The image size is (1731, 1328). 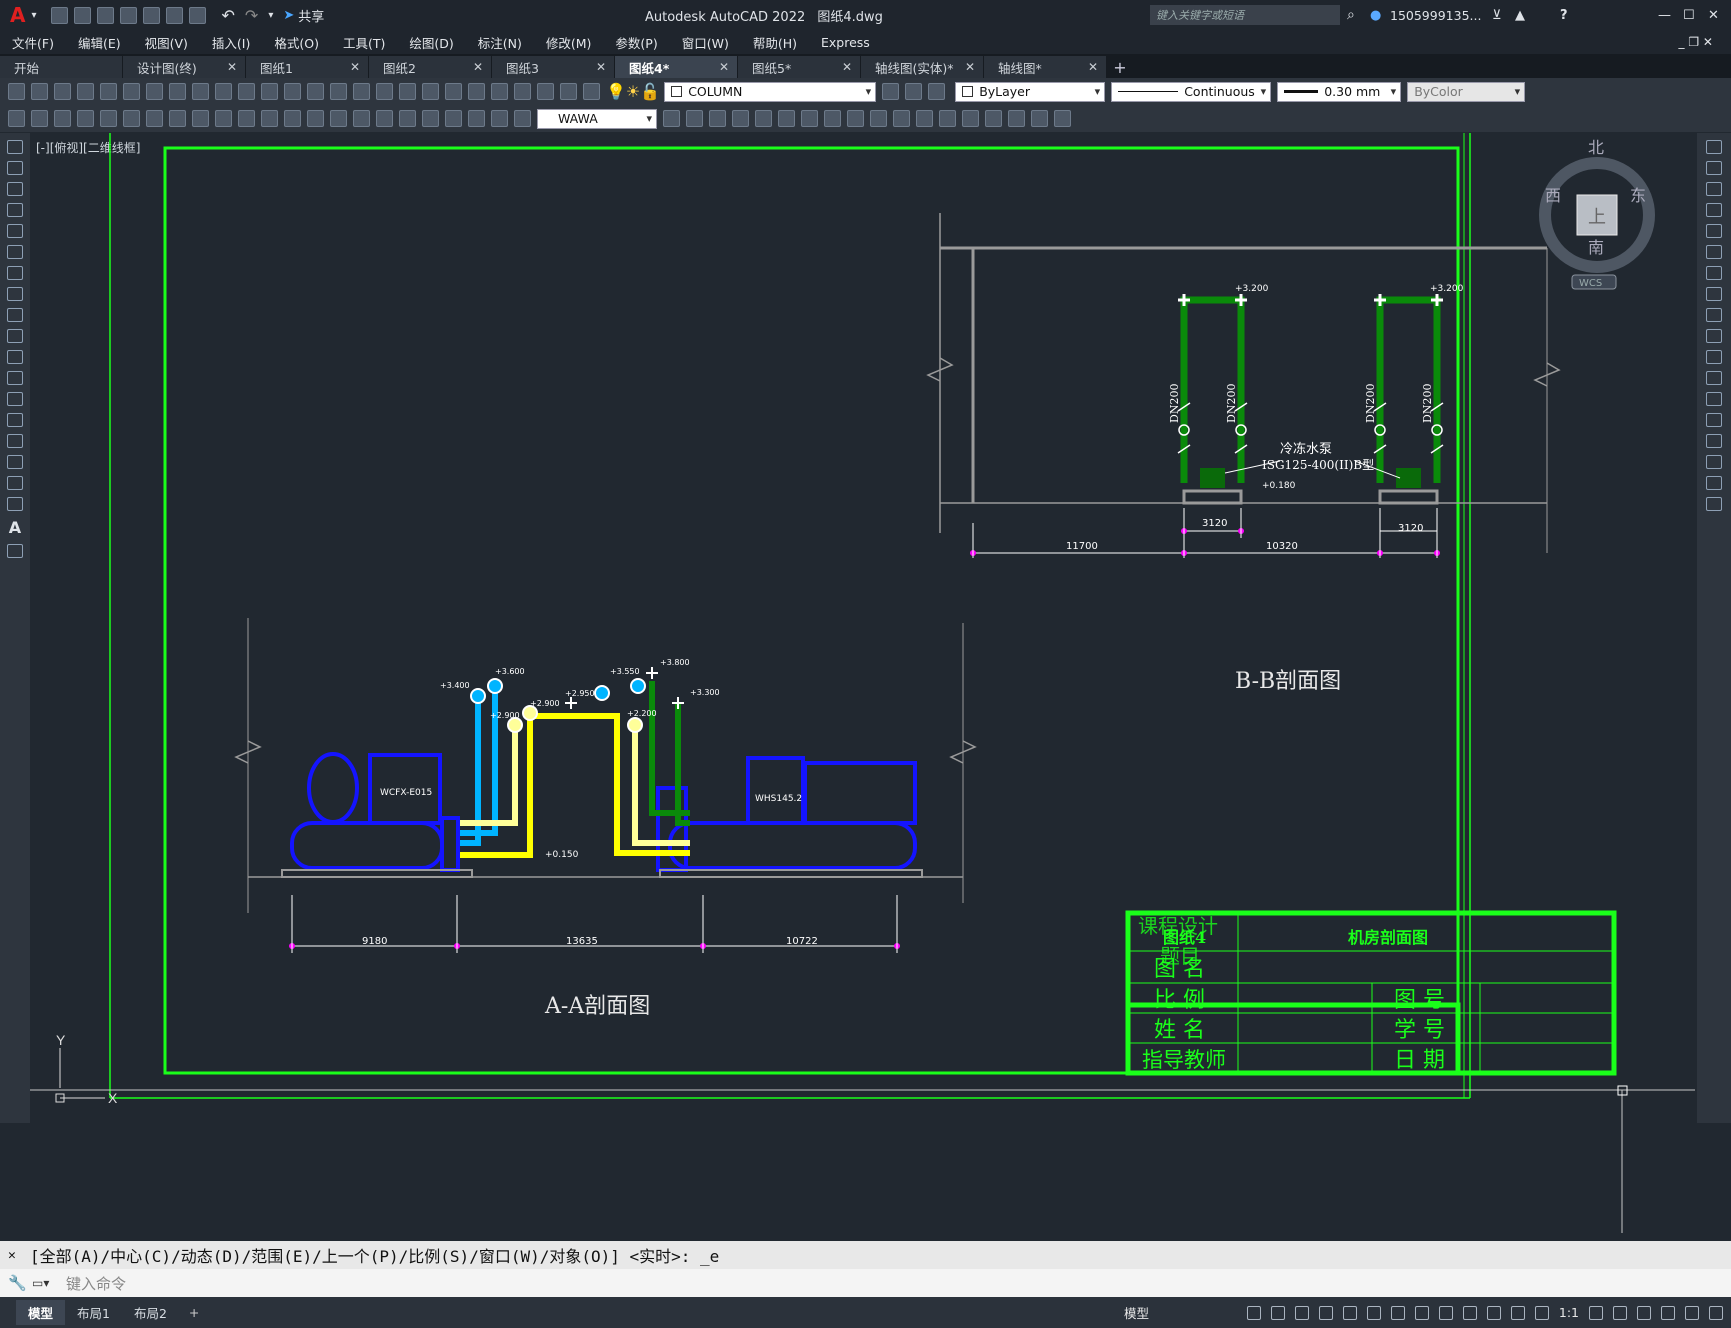 I want to click on dimstyle-icon, so click(x=671, y=118).